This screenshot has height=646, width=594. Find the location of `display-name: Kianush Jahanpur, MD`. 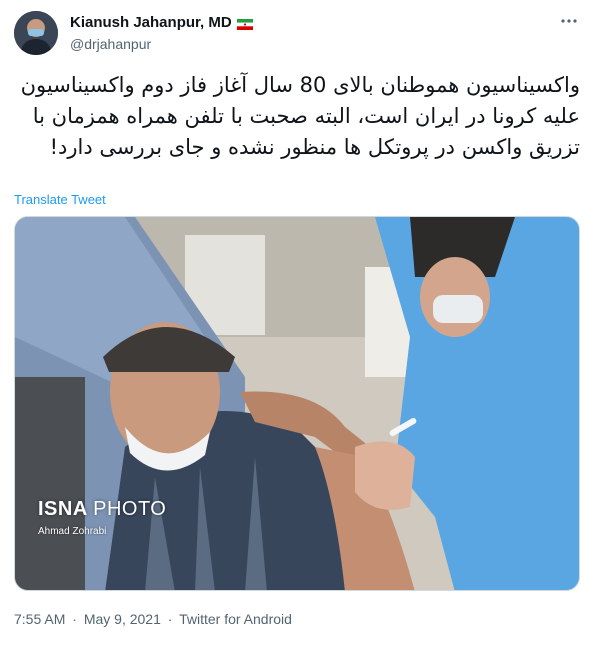

display-name: Kianush Jahanpur, MD is located at coordinates (151, 22).